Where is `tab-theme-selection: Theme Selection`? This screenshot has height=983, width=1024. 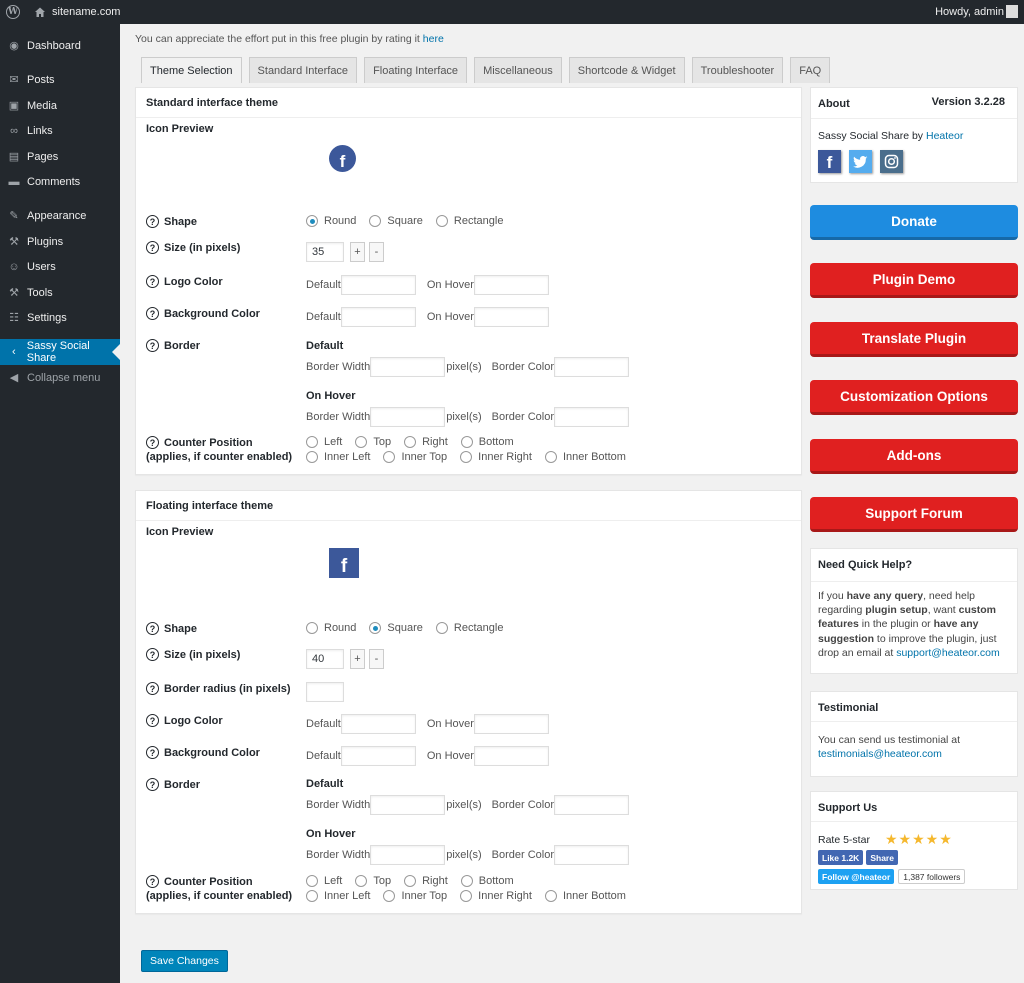 tab-theme-selection: Theme Selection is located at coordinates (191, 70).